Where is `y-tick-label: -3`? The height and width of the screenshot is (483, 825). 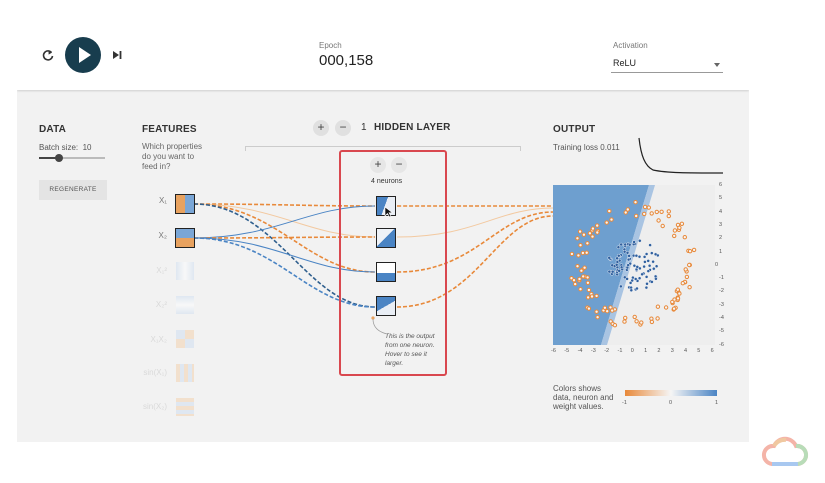 y-tick-label: -3 is located at coordinates (721, 304).